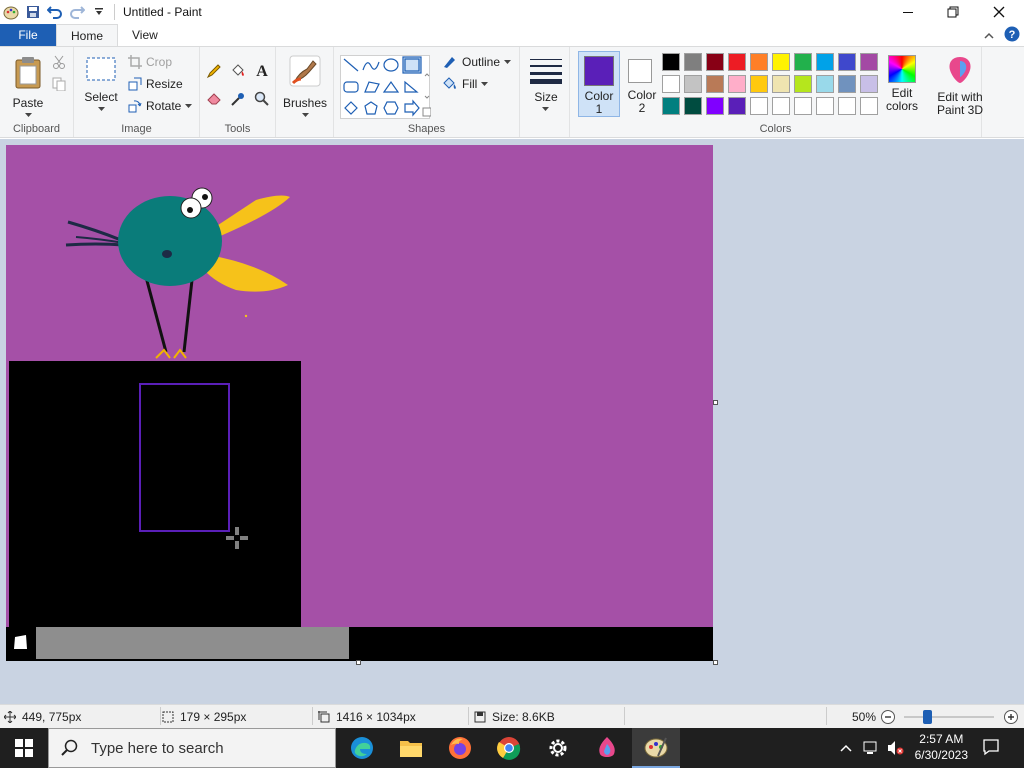 This screenshot has width=1024, height=768. I want to click on right-arrow-shape-icon, so click(412, 108).